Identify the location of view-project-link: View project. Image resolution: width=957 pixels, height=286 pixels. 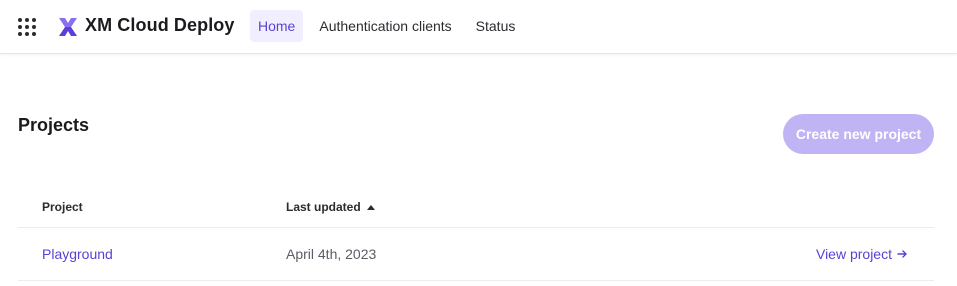
(862, 254).